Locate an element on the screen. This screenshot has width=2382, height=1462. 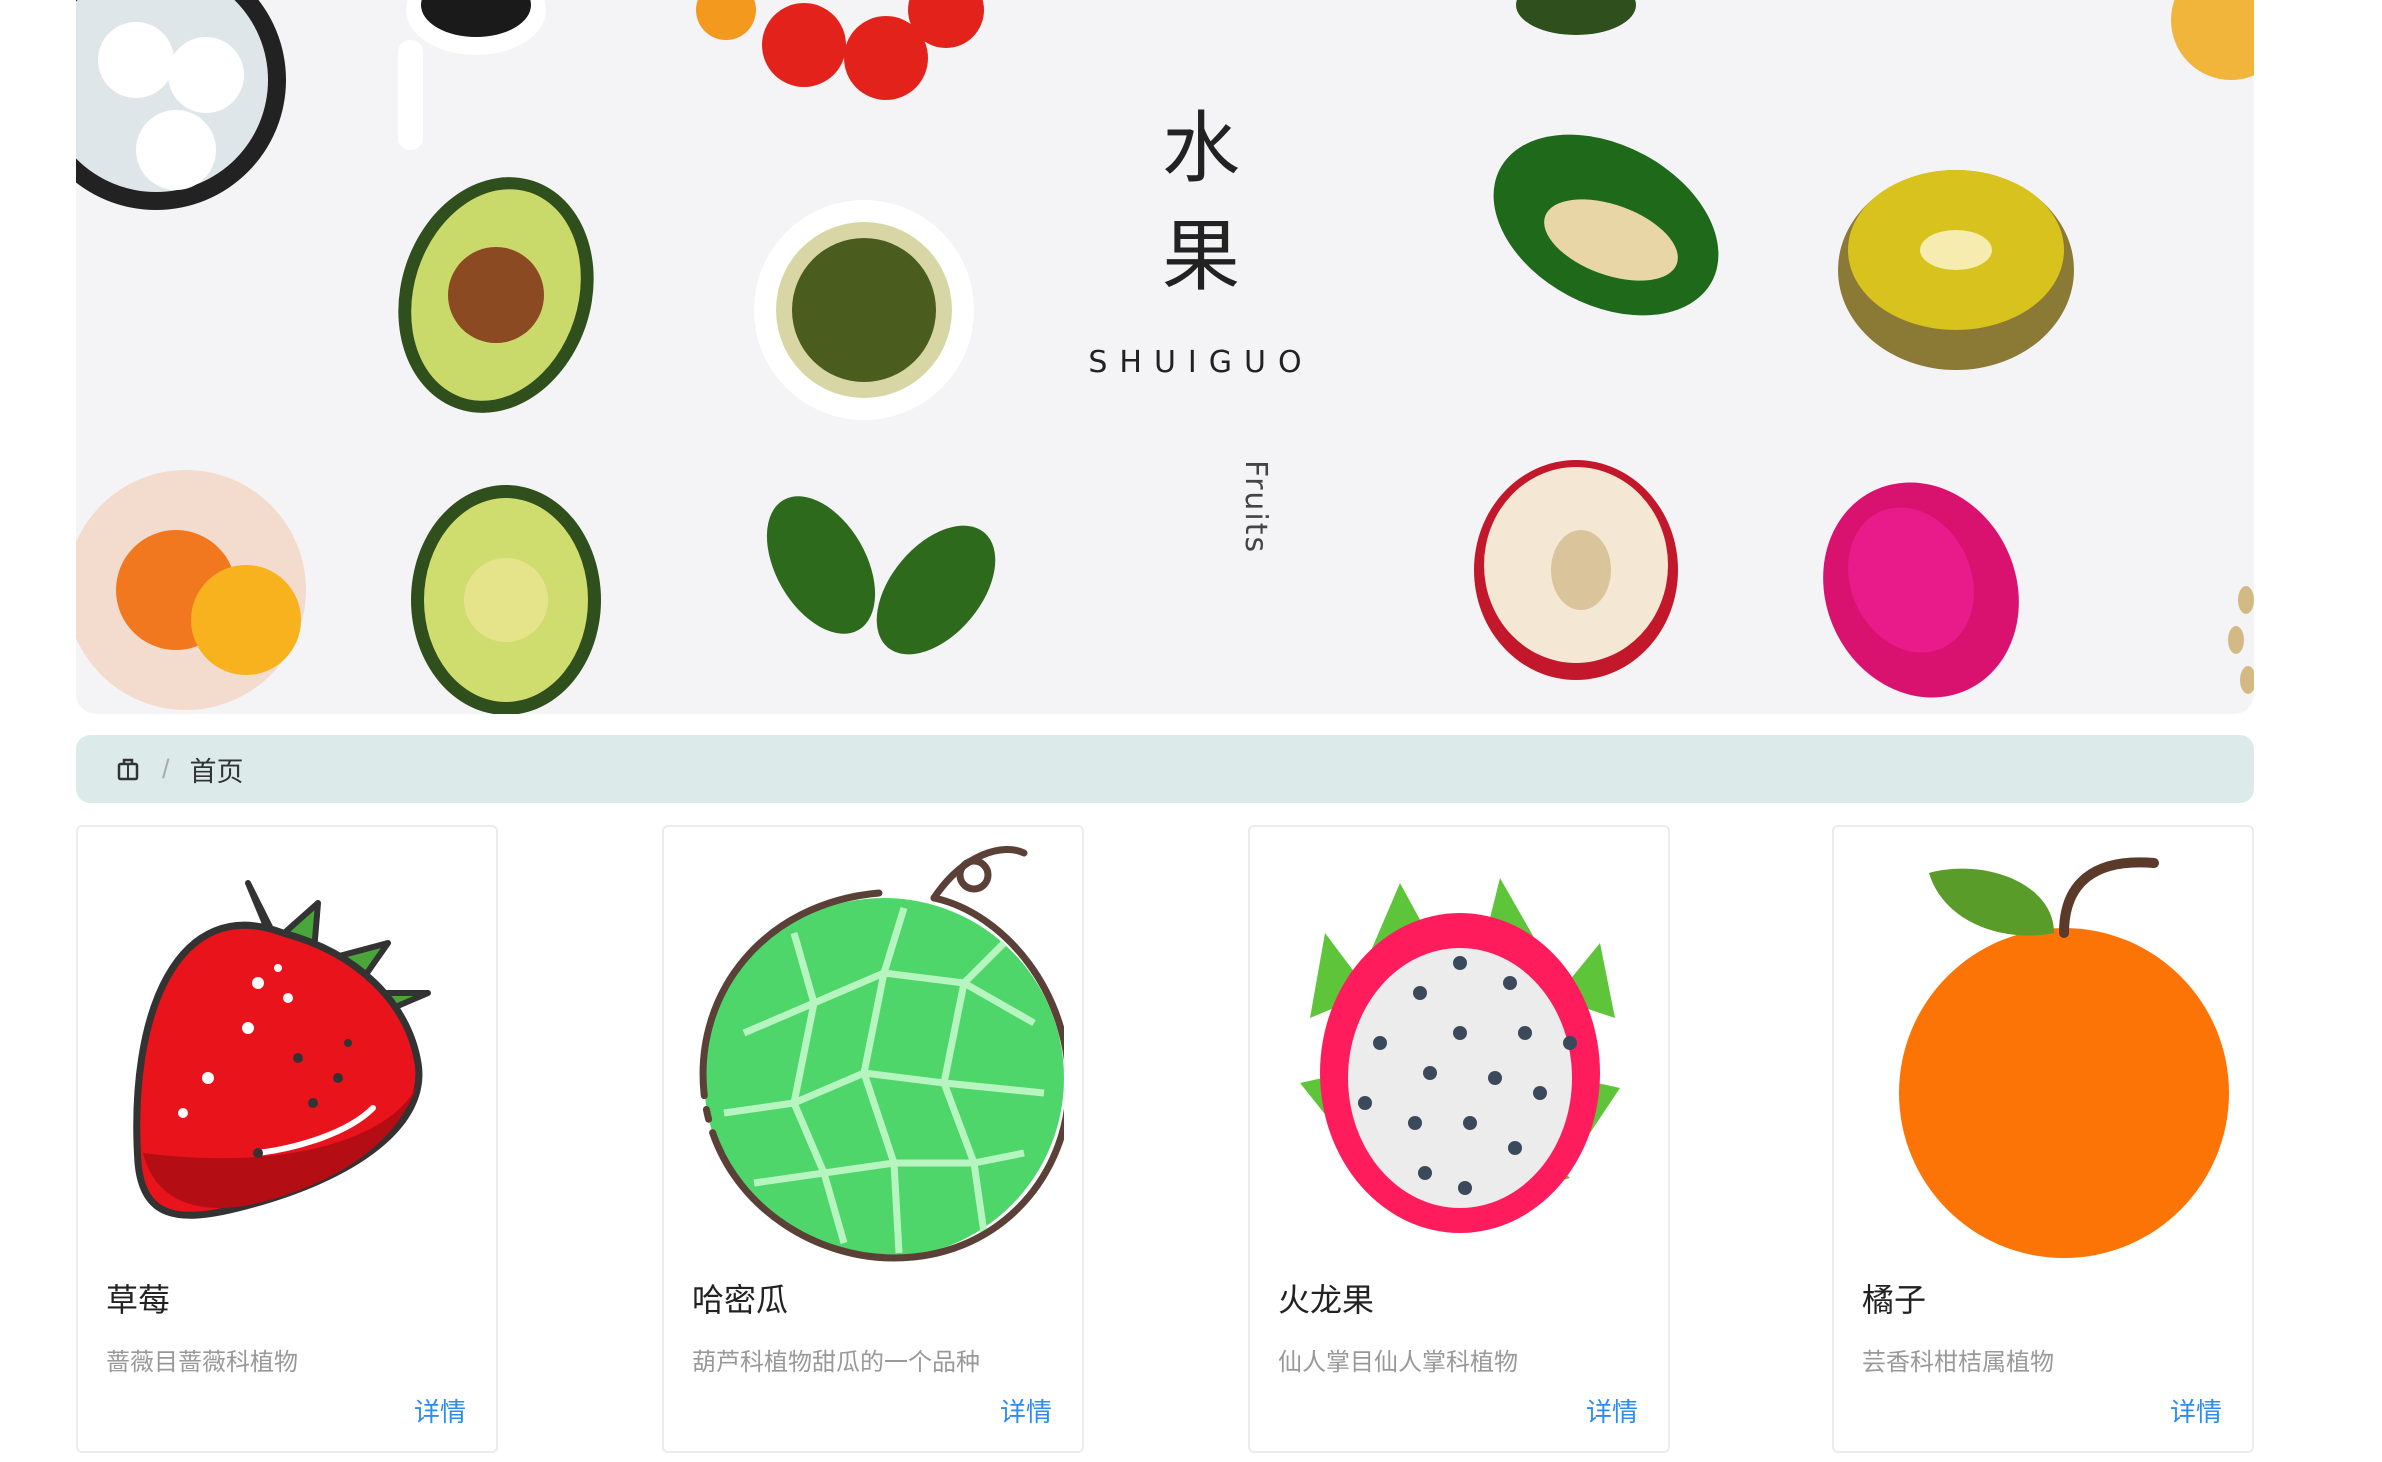
fruit-card: 火龙果 仙人掌目仙人掌科植物 详情 is located at coordinates (1459, 1139).